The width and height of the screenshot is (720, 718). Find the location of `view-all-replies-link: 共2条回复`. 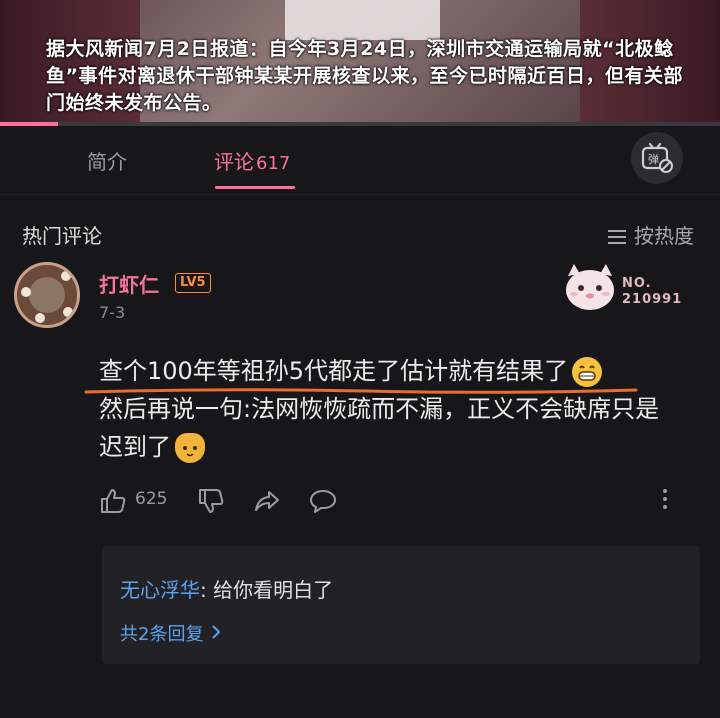

view-all-replies-link: 共2条回复 is located at coordinates (170, 633).